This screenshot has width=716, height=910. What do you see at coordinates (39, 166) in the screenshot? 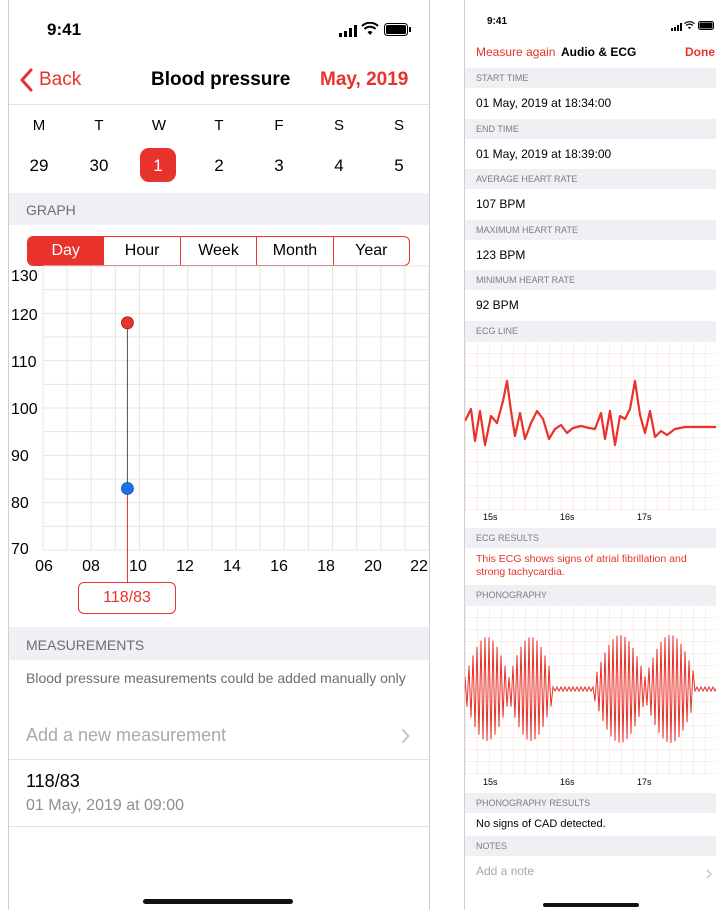
I see `day-cell: 29` at bounding box center [39, 166].